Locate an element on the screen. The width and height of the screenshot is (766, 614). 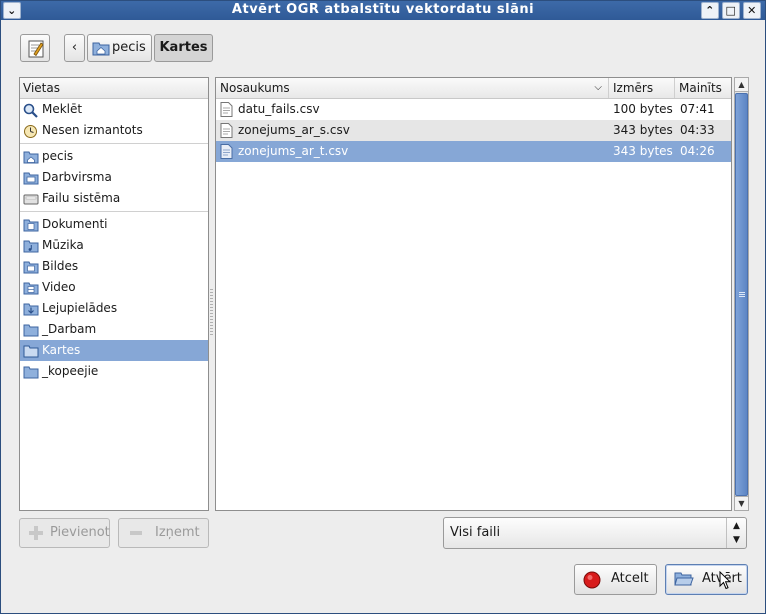
sidebar-item-music: Mūzika is located at coordinates (114, 245).